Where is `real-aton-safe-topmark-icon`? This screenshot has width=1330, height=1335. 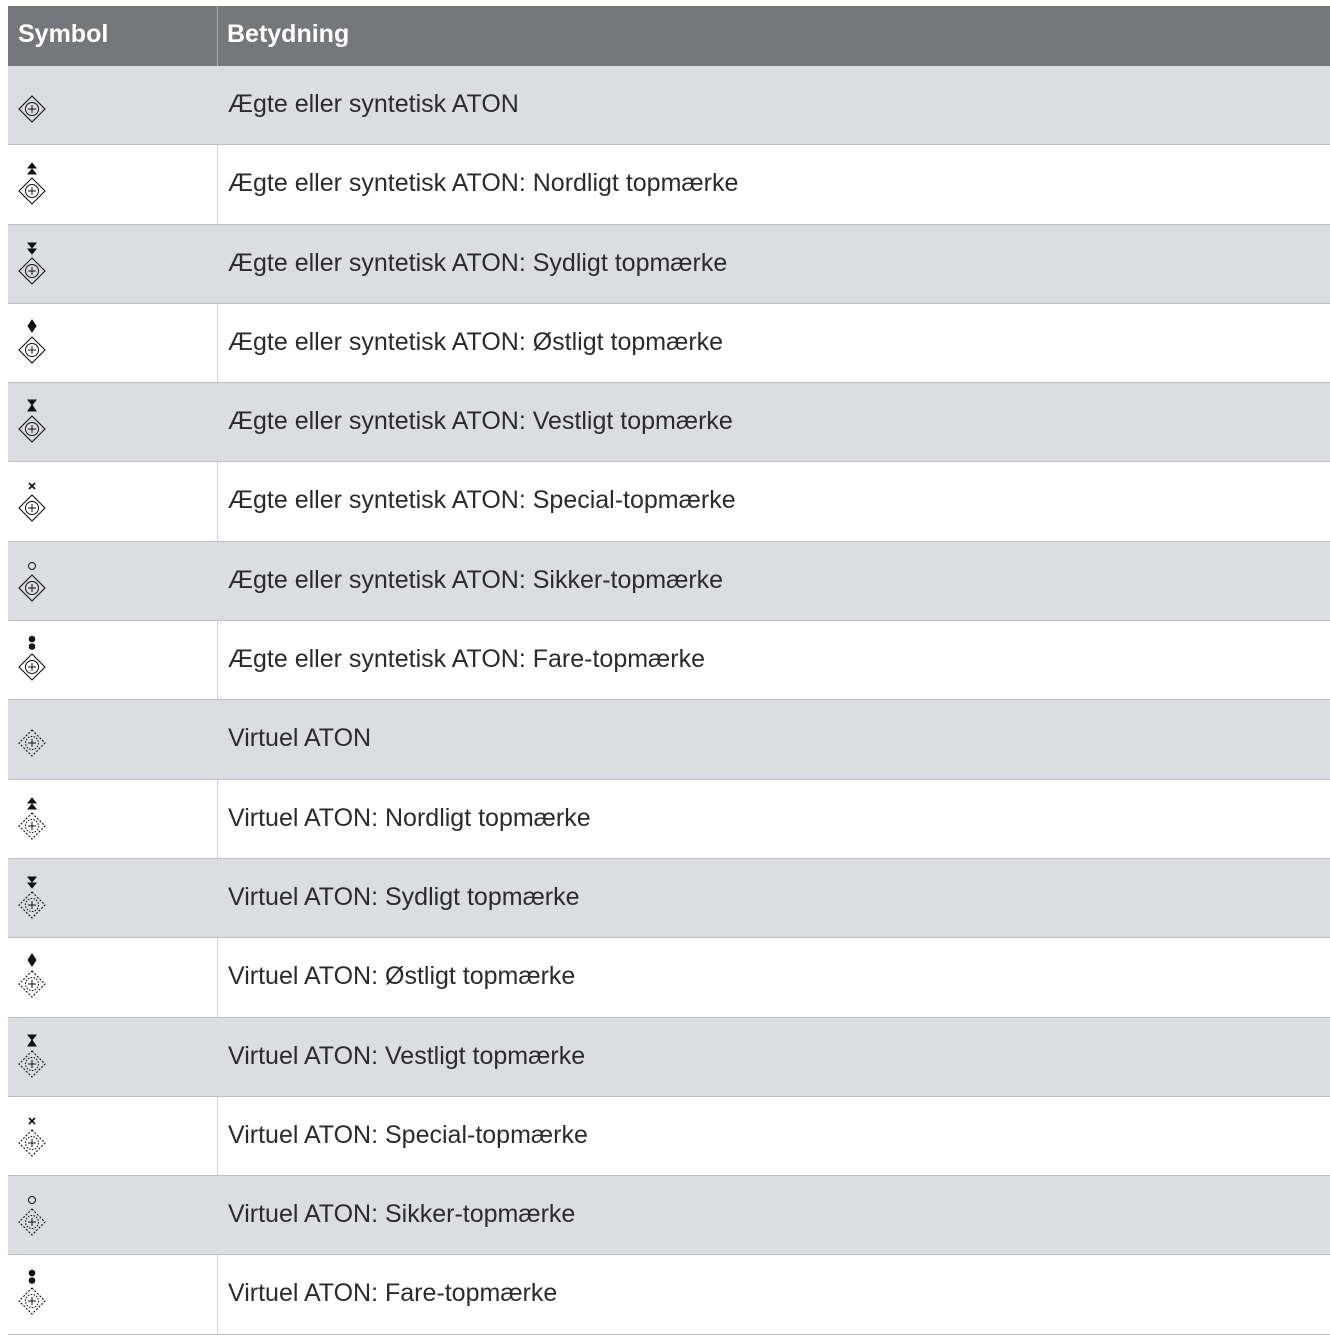 real-aton-safe-topmark-icon is located at coordinates (32, 581).